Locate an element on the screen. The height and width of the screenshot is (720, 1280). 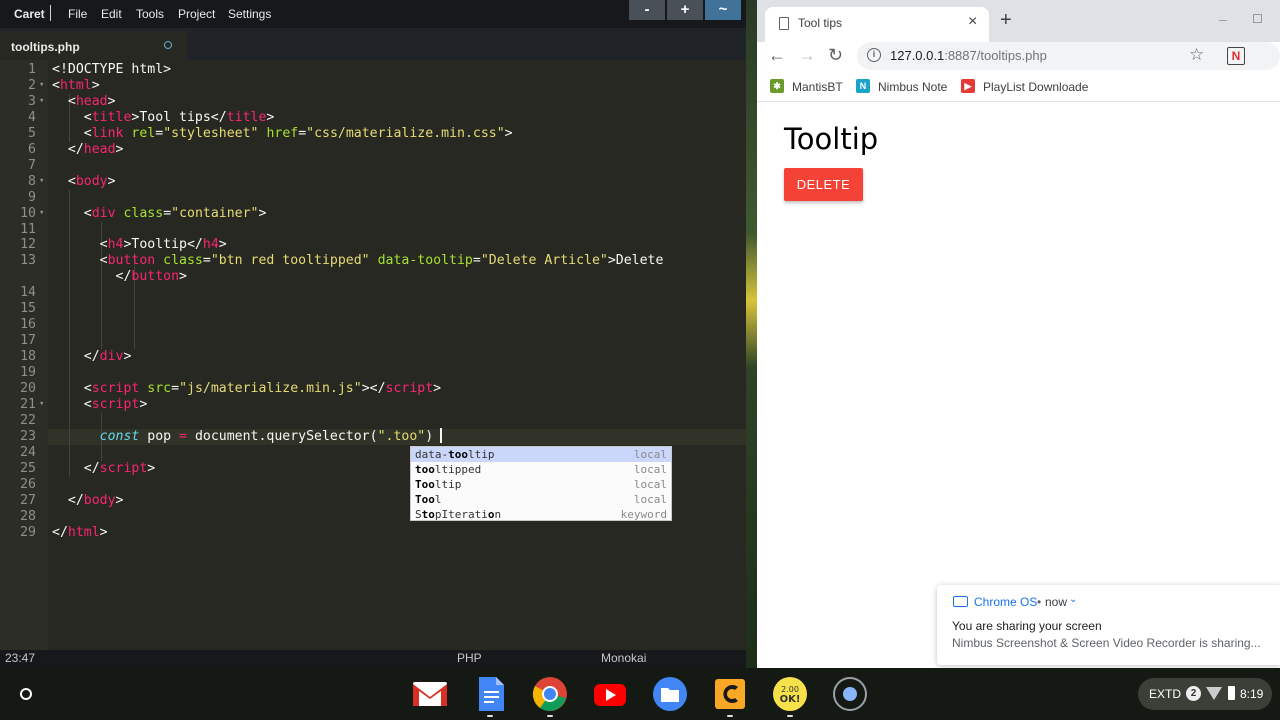
line-number: 19 is located at coordinates (28, 373).